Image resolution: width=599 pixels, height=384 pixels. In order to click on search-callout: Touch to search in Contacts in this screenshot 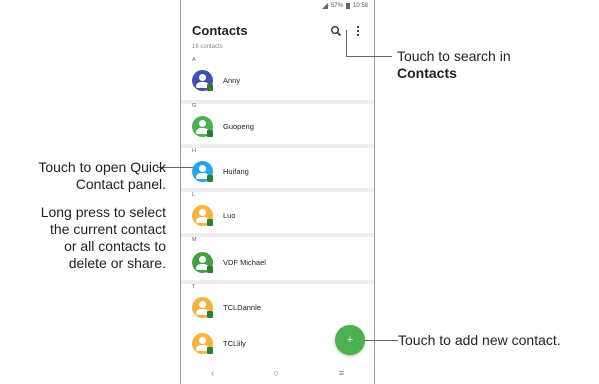, I will do `click(454, 65)`.